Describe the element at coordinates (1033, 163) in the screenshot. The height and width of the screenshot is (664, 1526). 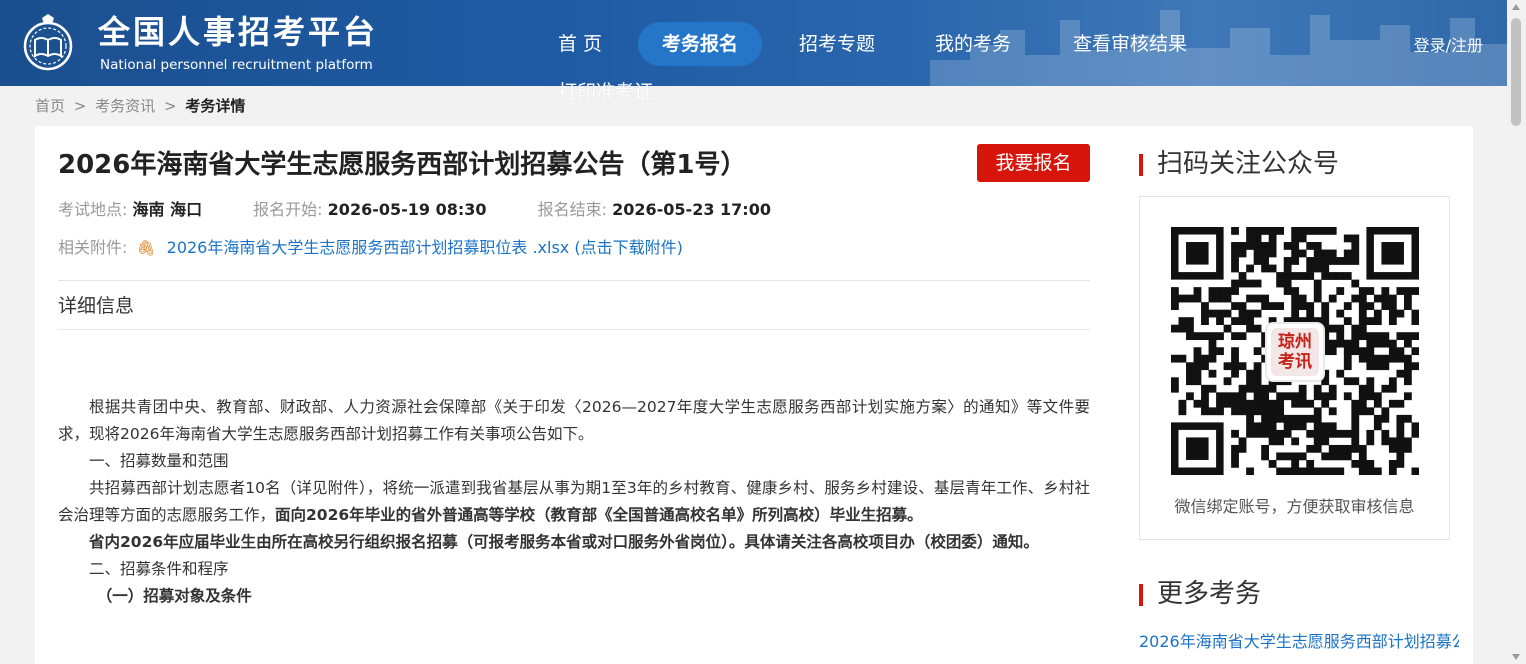
I see `signup-button: 我要报名` at that location.